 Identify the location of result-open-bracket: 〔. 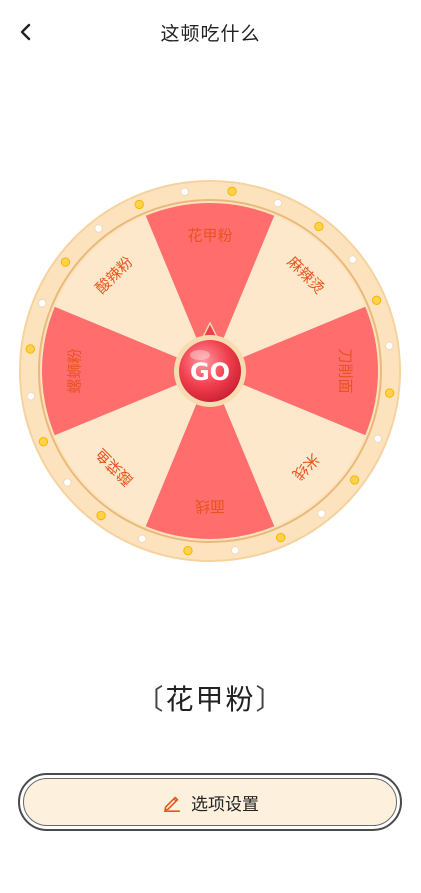
(150, 699).